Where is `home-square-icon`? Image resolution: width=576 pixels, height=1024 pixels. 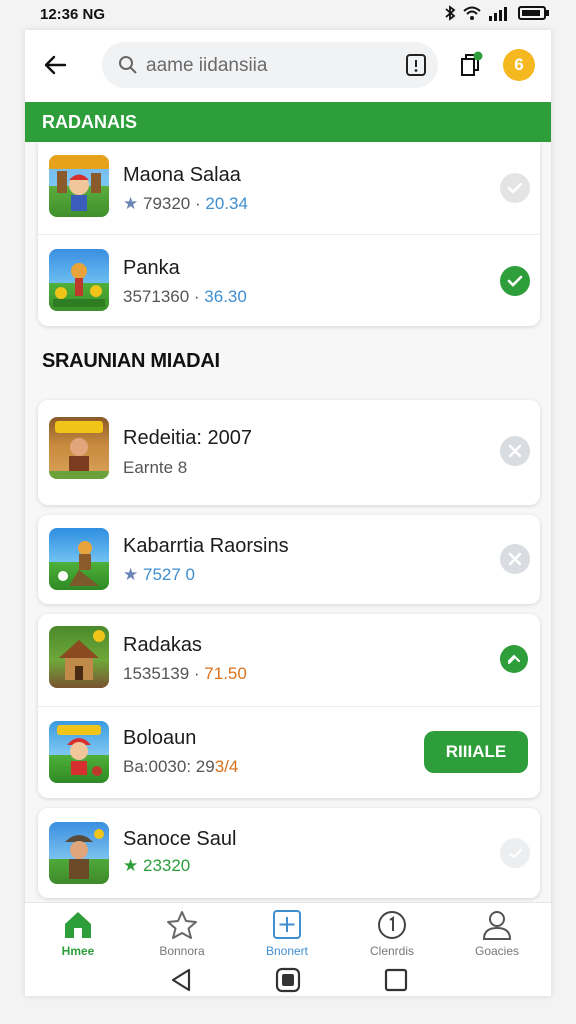
home-square-icon is located at coordinates (288, 980).